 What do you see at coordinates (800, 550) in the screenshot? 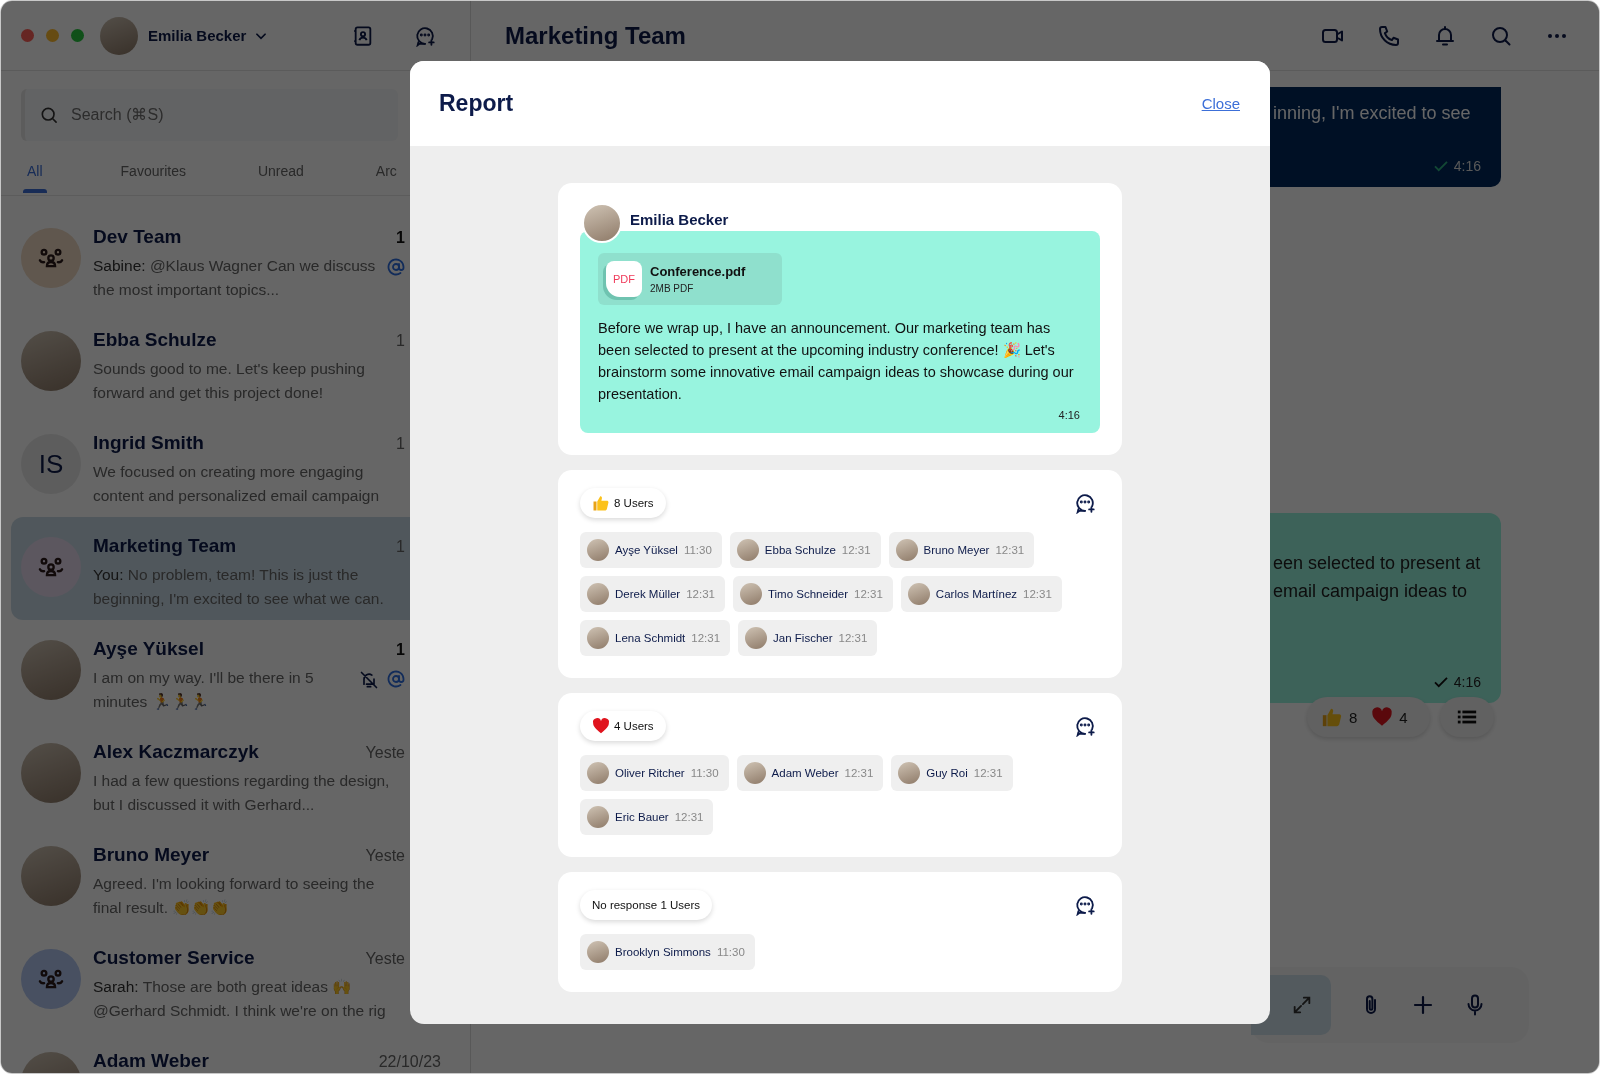
I see `user-name: Ebba Schulze` at bounding box center [800, 550].